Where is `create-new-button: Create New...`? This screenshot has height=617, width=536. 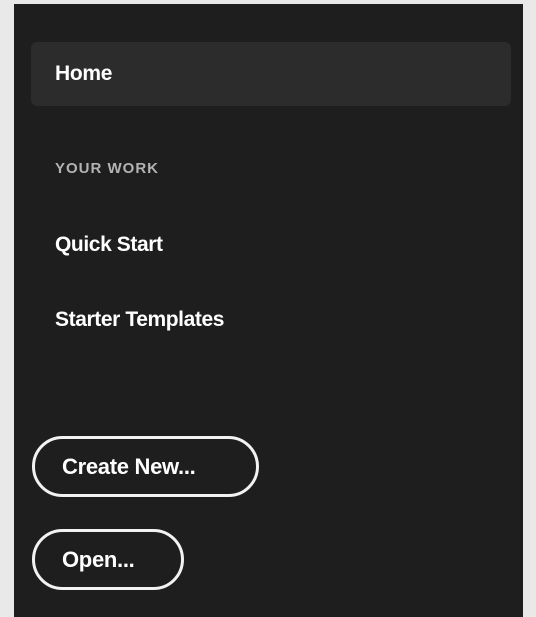 create-new-button: Create New... is located at coordinates (145, 466).